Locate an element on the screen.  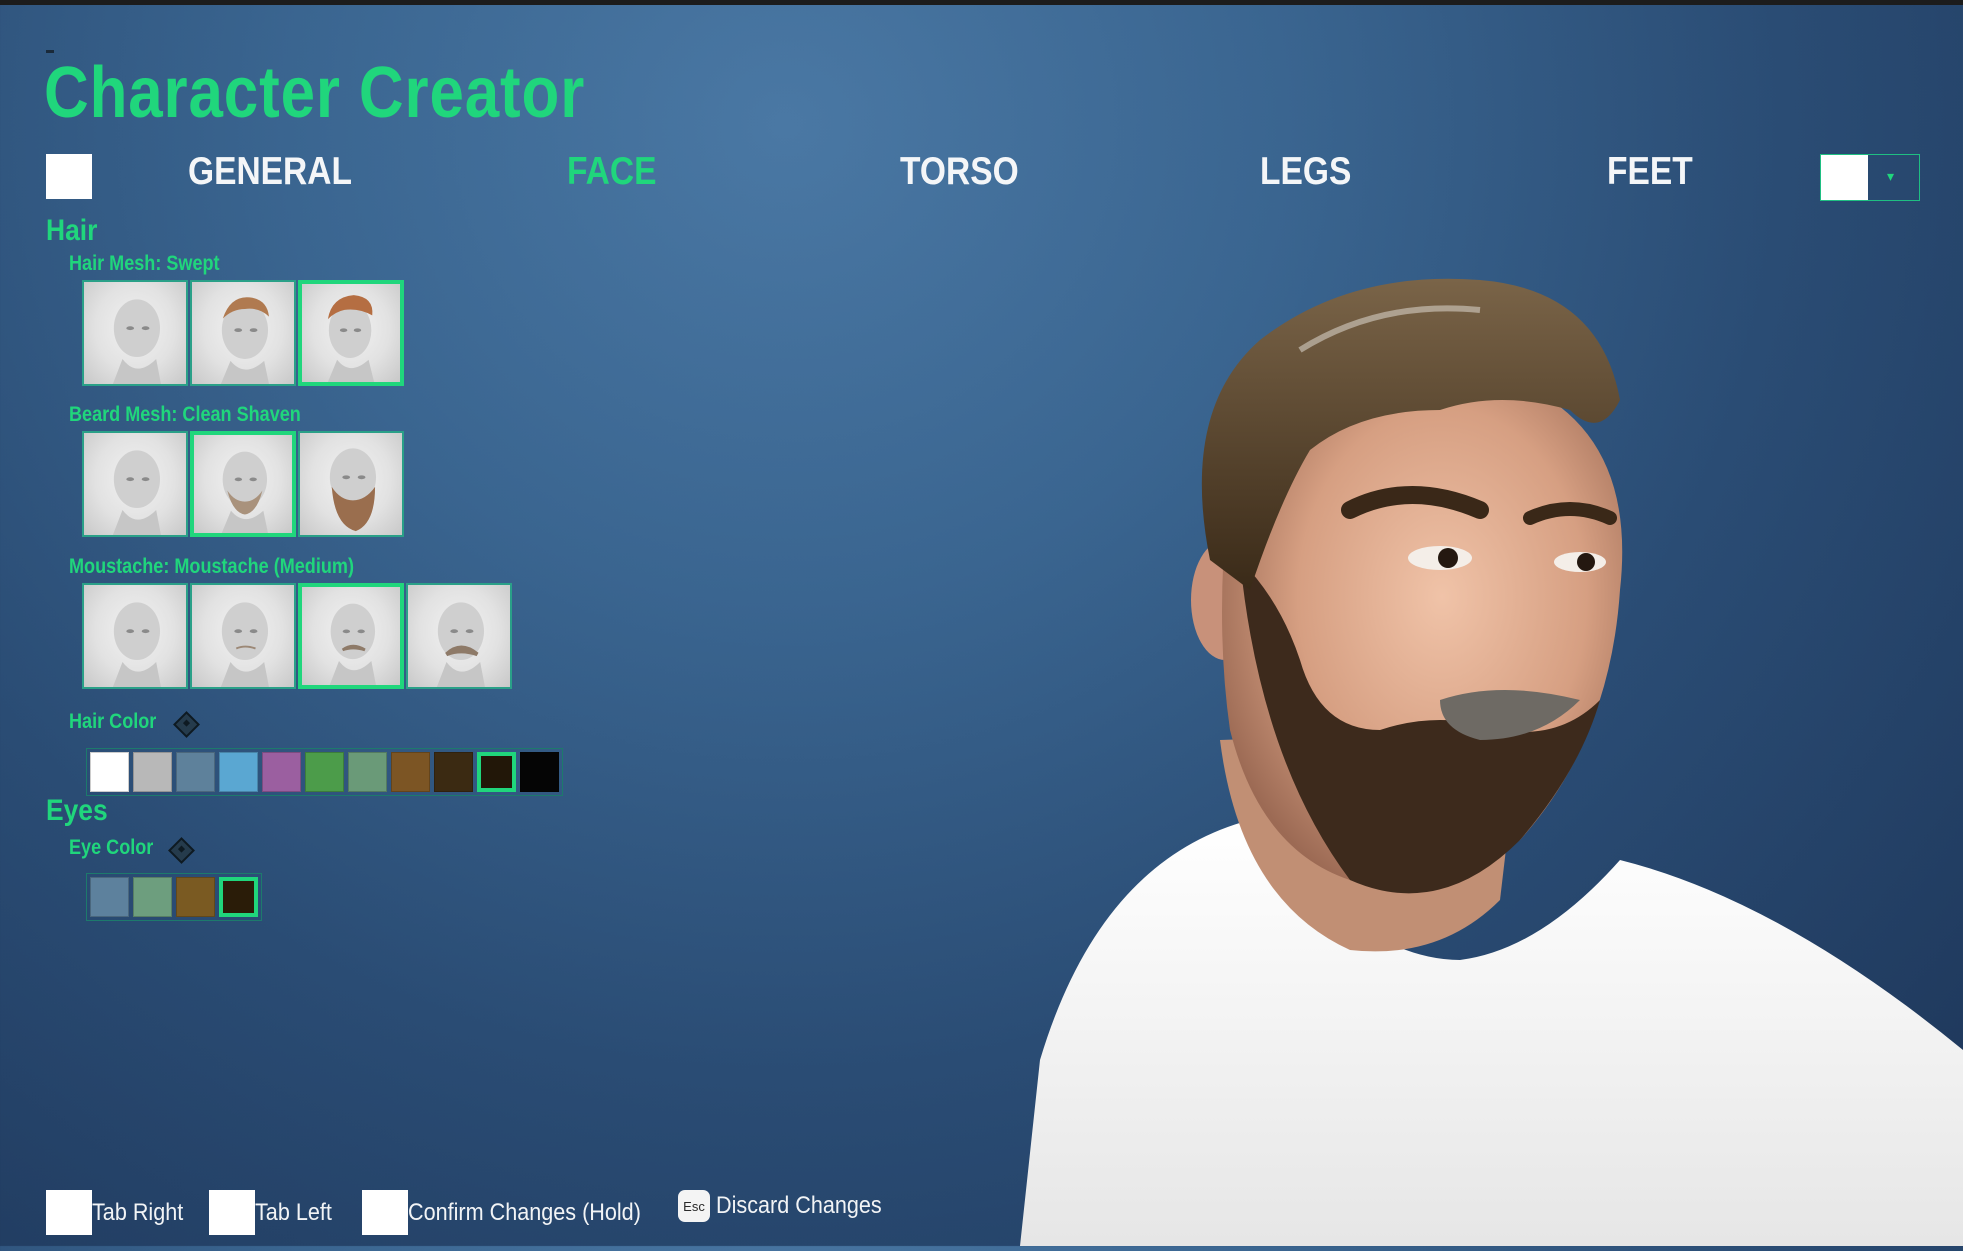
tab-torso: TORSO is located at coordinates (959, 172).